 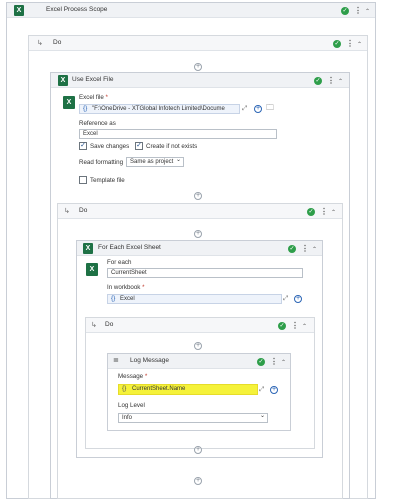 I want to click on for-each-excel-sheet-header: X For Each Excel Sheet ✓ ⋮ ⌃, so click(x=199, y=248).